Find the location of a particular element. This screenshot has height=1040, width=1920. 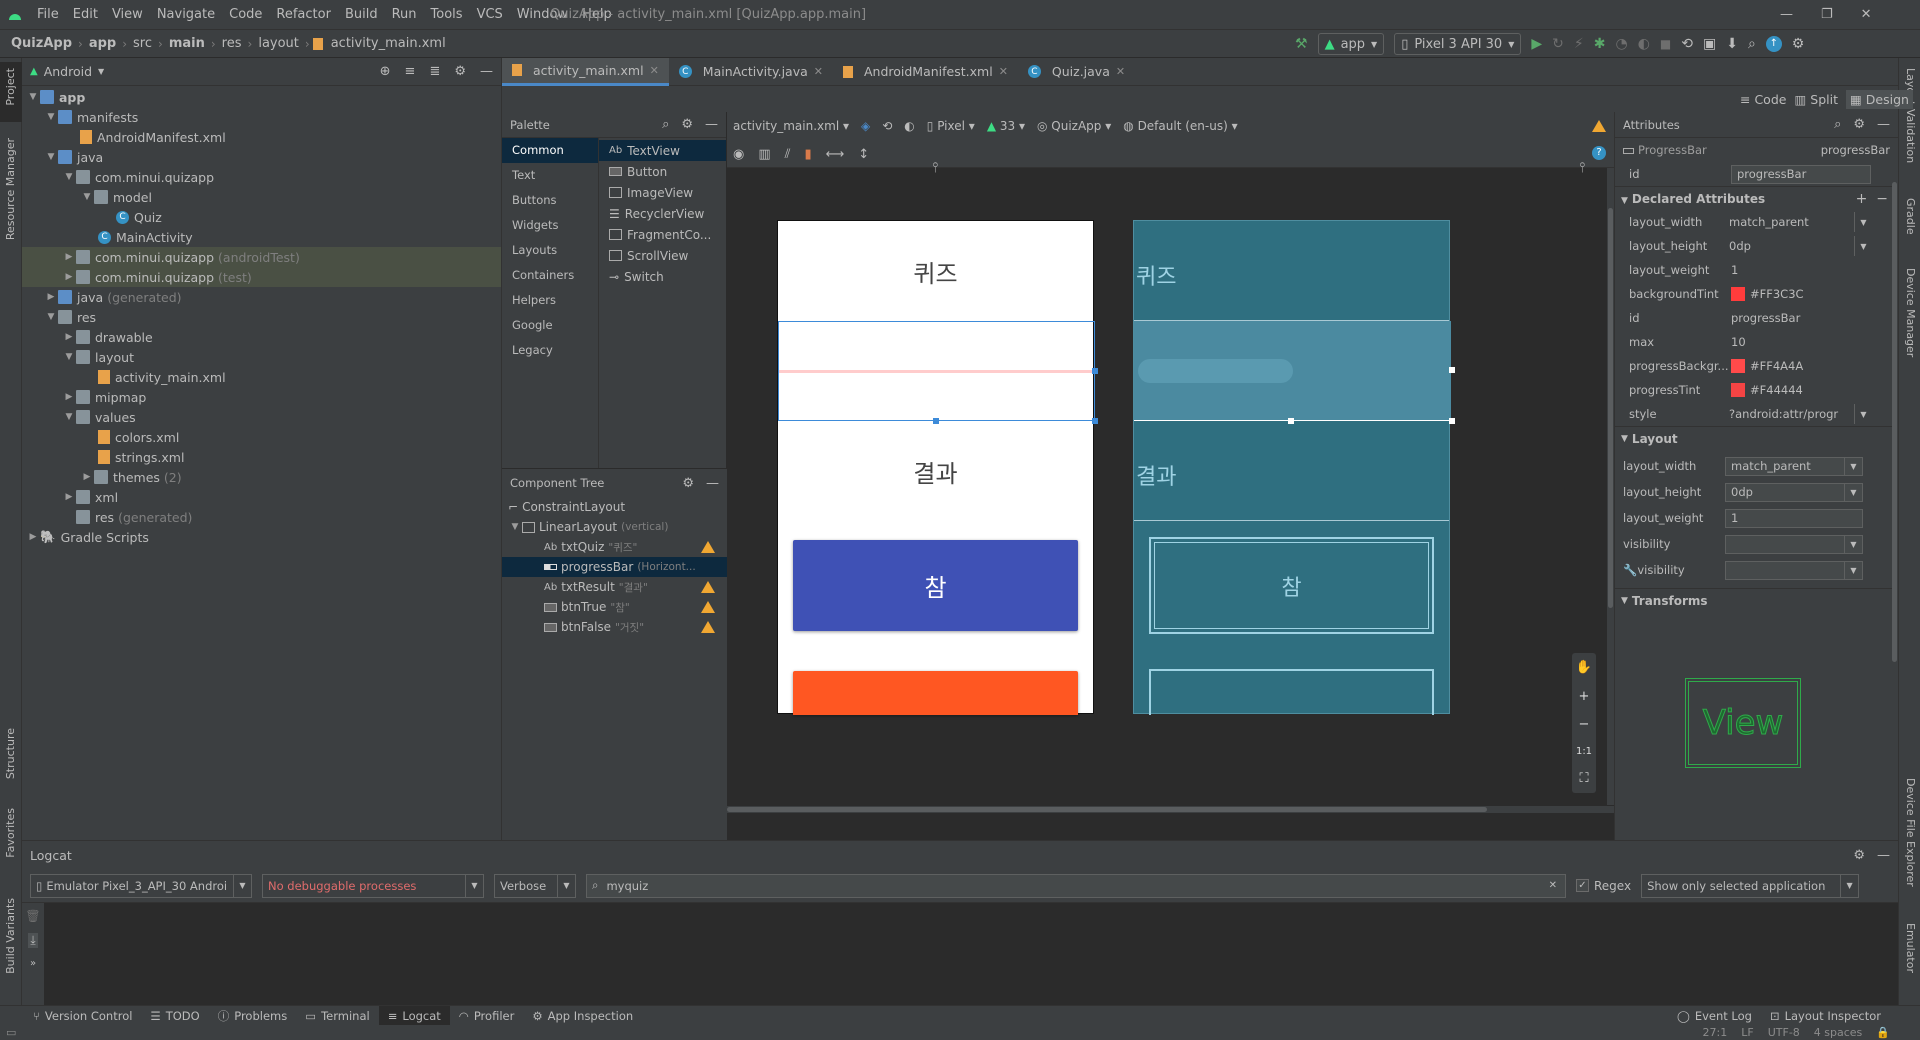

lock-icon: 🔒 is located at coordinates (1883, 1032).